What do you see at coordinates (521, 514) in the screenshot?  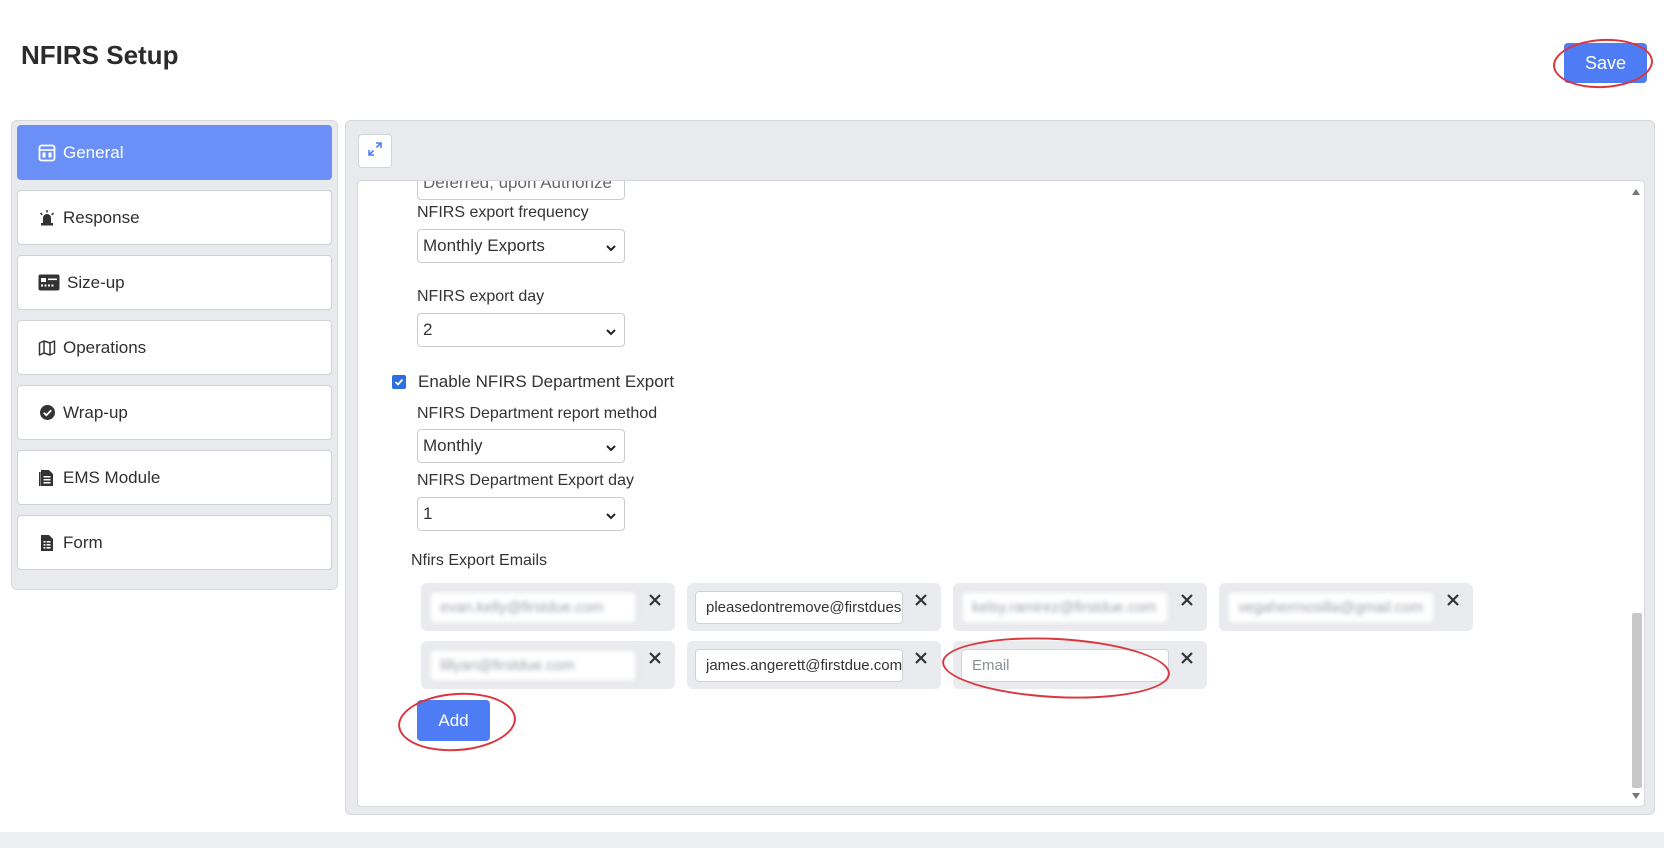 I see `dept-export-day-select: 1` at bounding box center [521, 514].